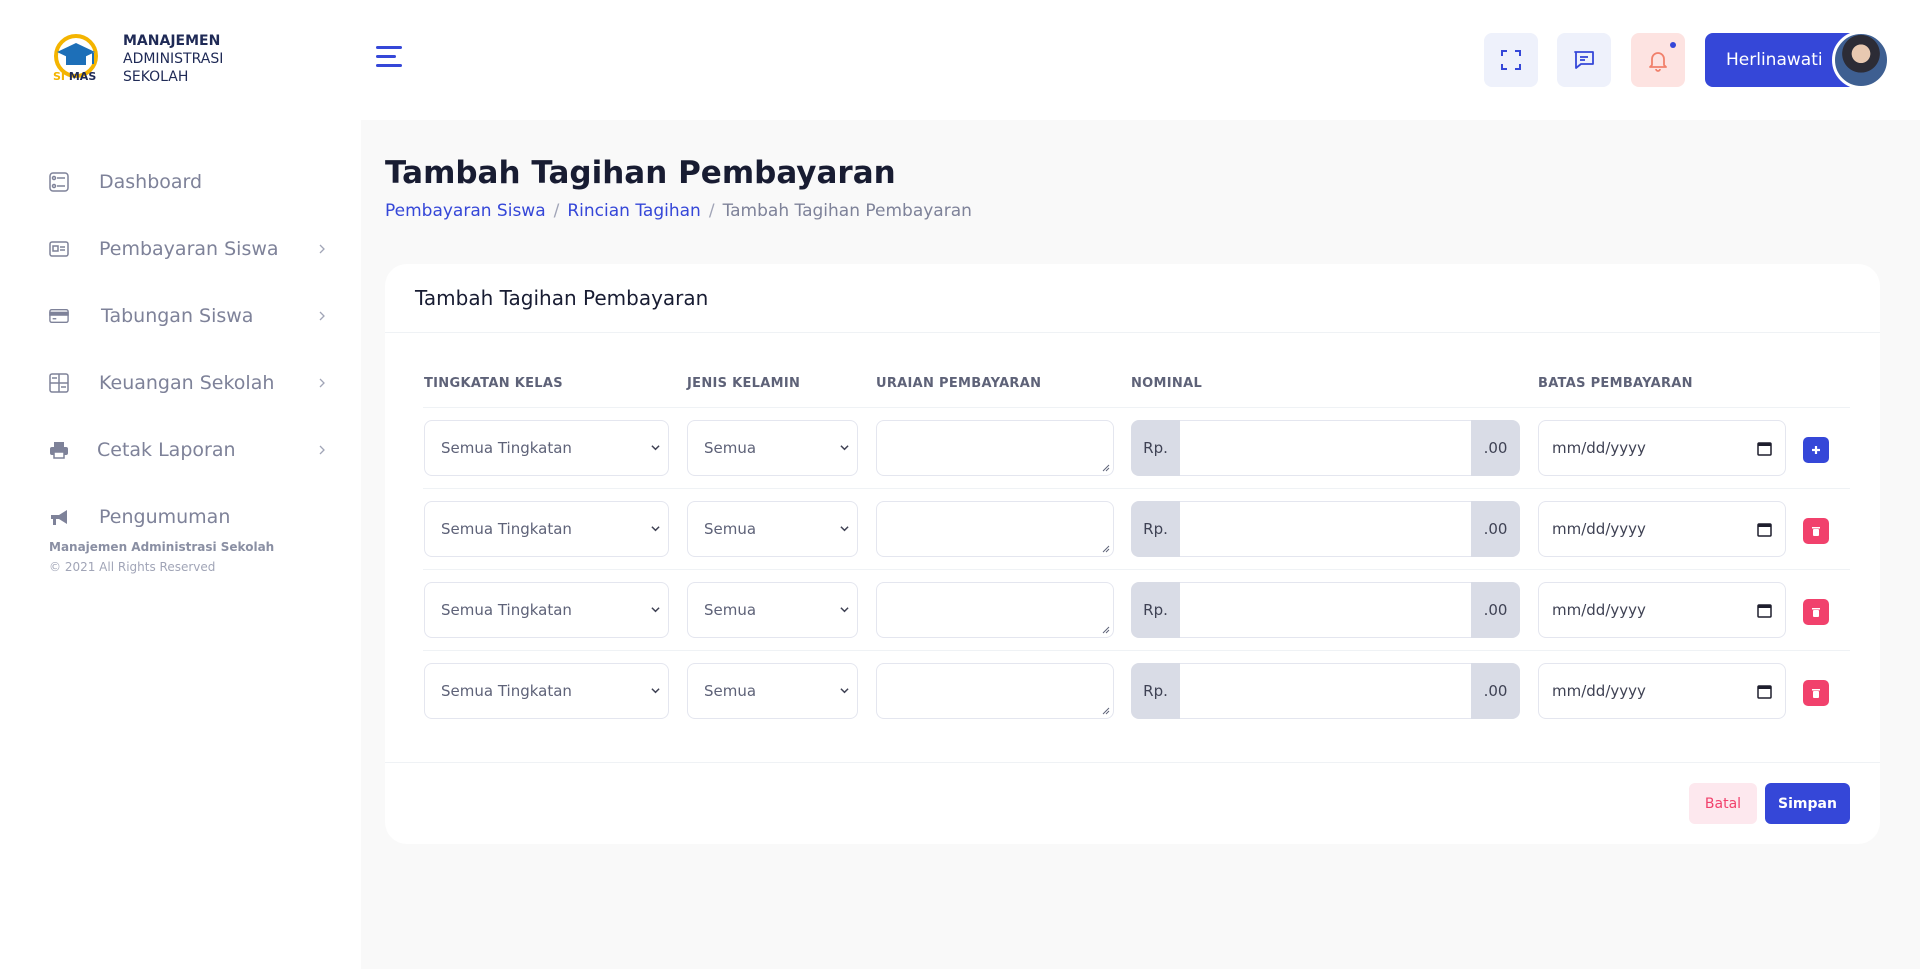 This screenshot has width=1920, height=969. I want to click on footer-title: Manajemen Administrasi Sekolah, so click(162, 547).